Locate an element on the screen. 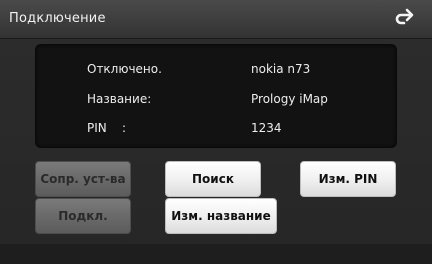 The width and height of the screenshot is (432, 264). back-arrow-icon is located at coordinates (404, 16).